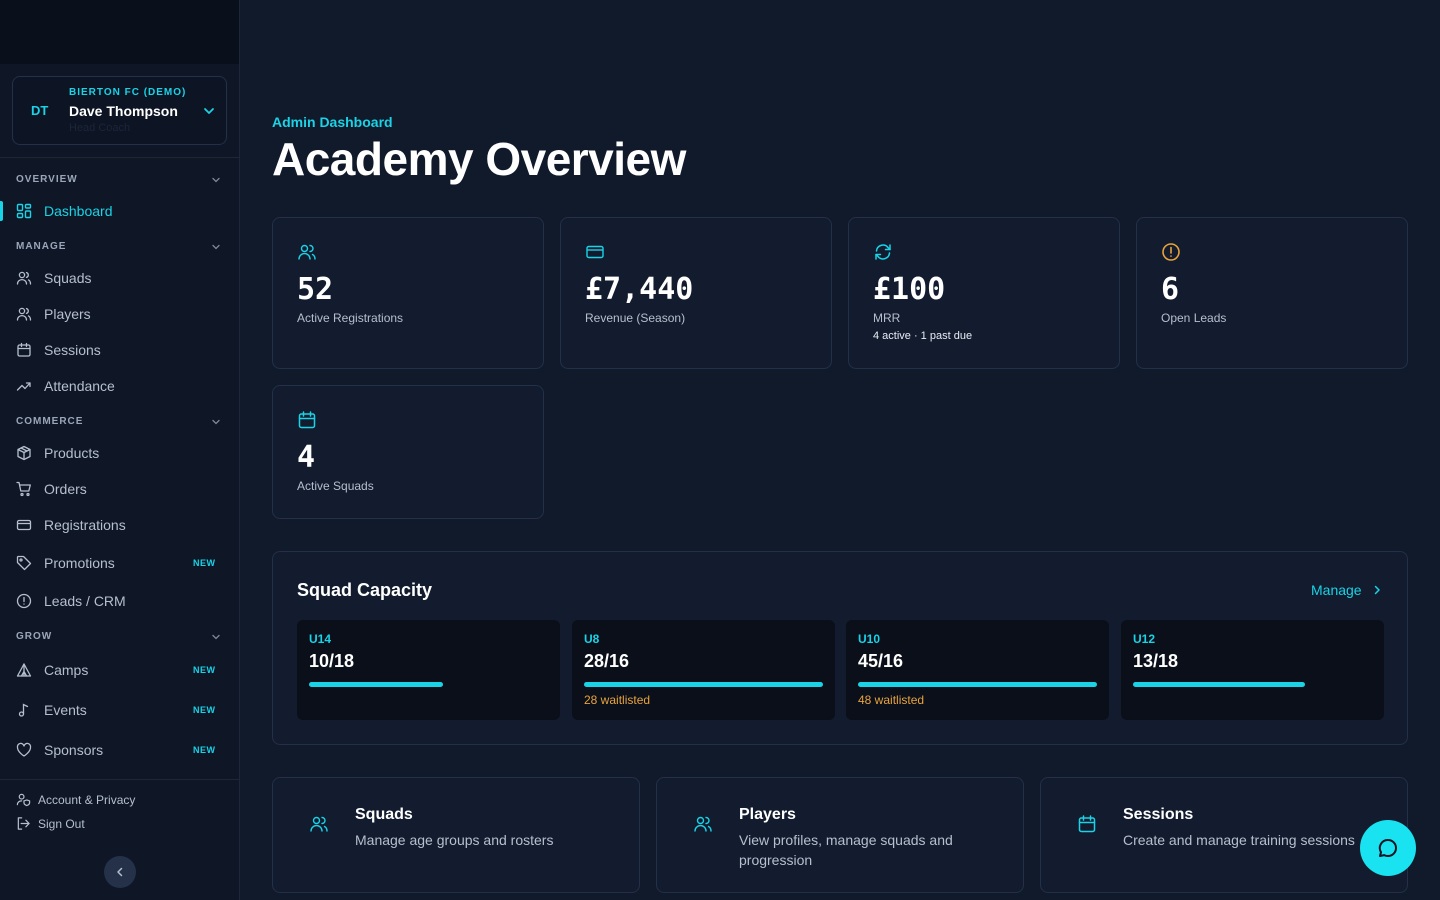 The image size is (1440, 900). Describe the element at coordinates (79, 386) in the screenshot. I see `sidebar-item-label: Attendance` at that location.